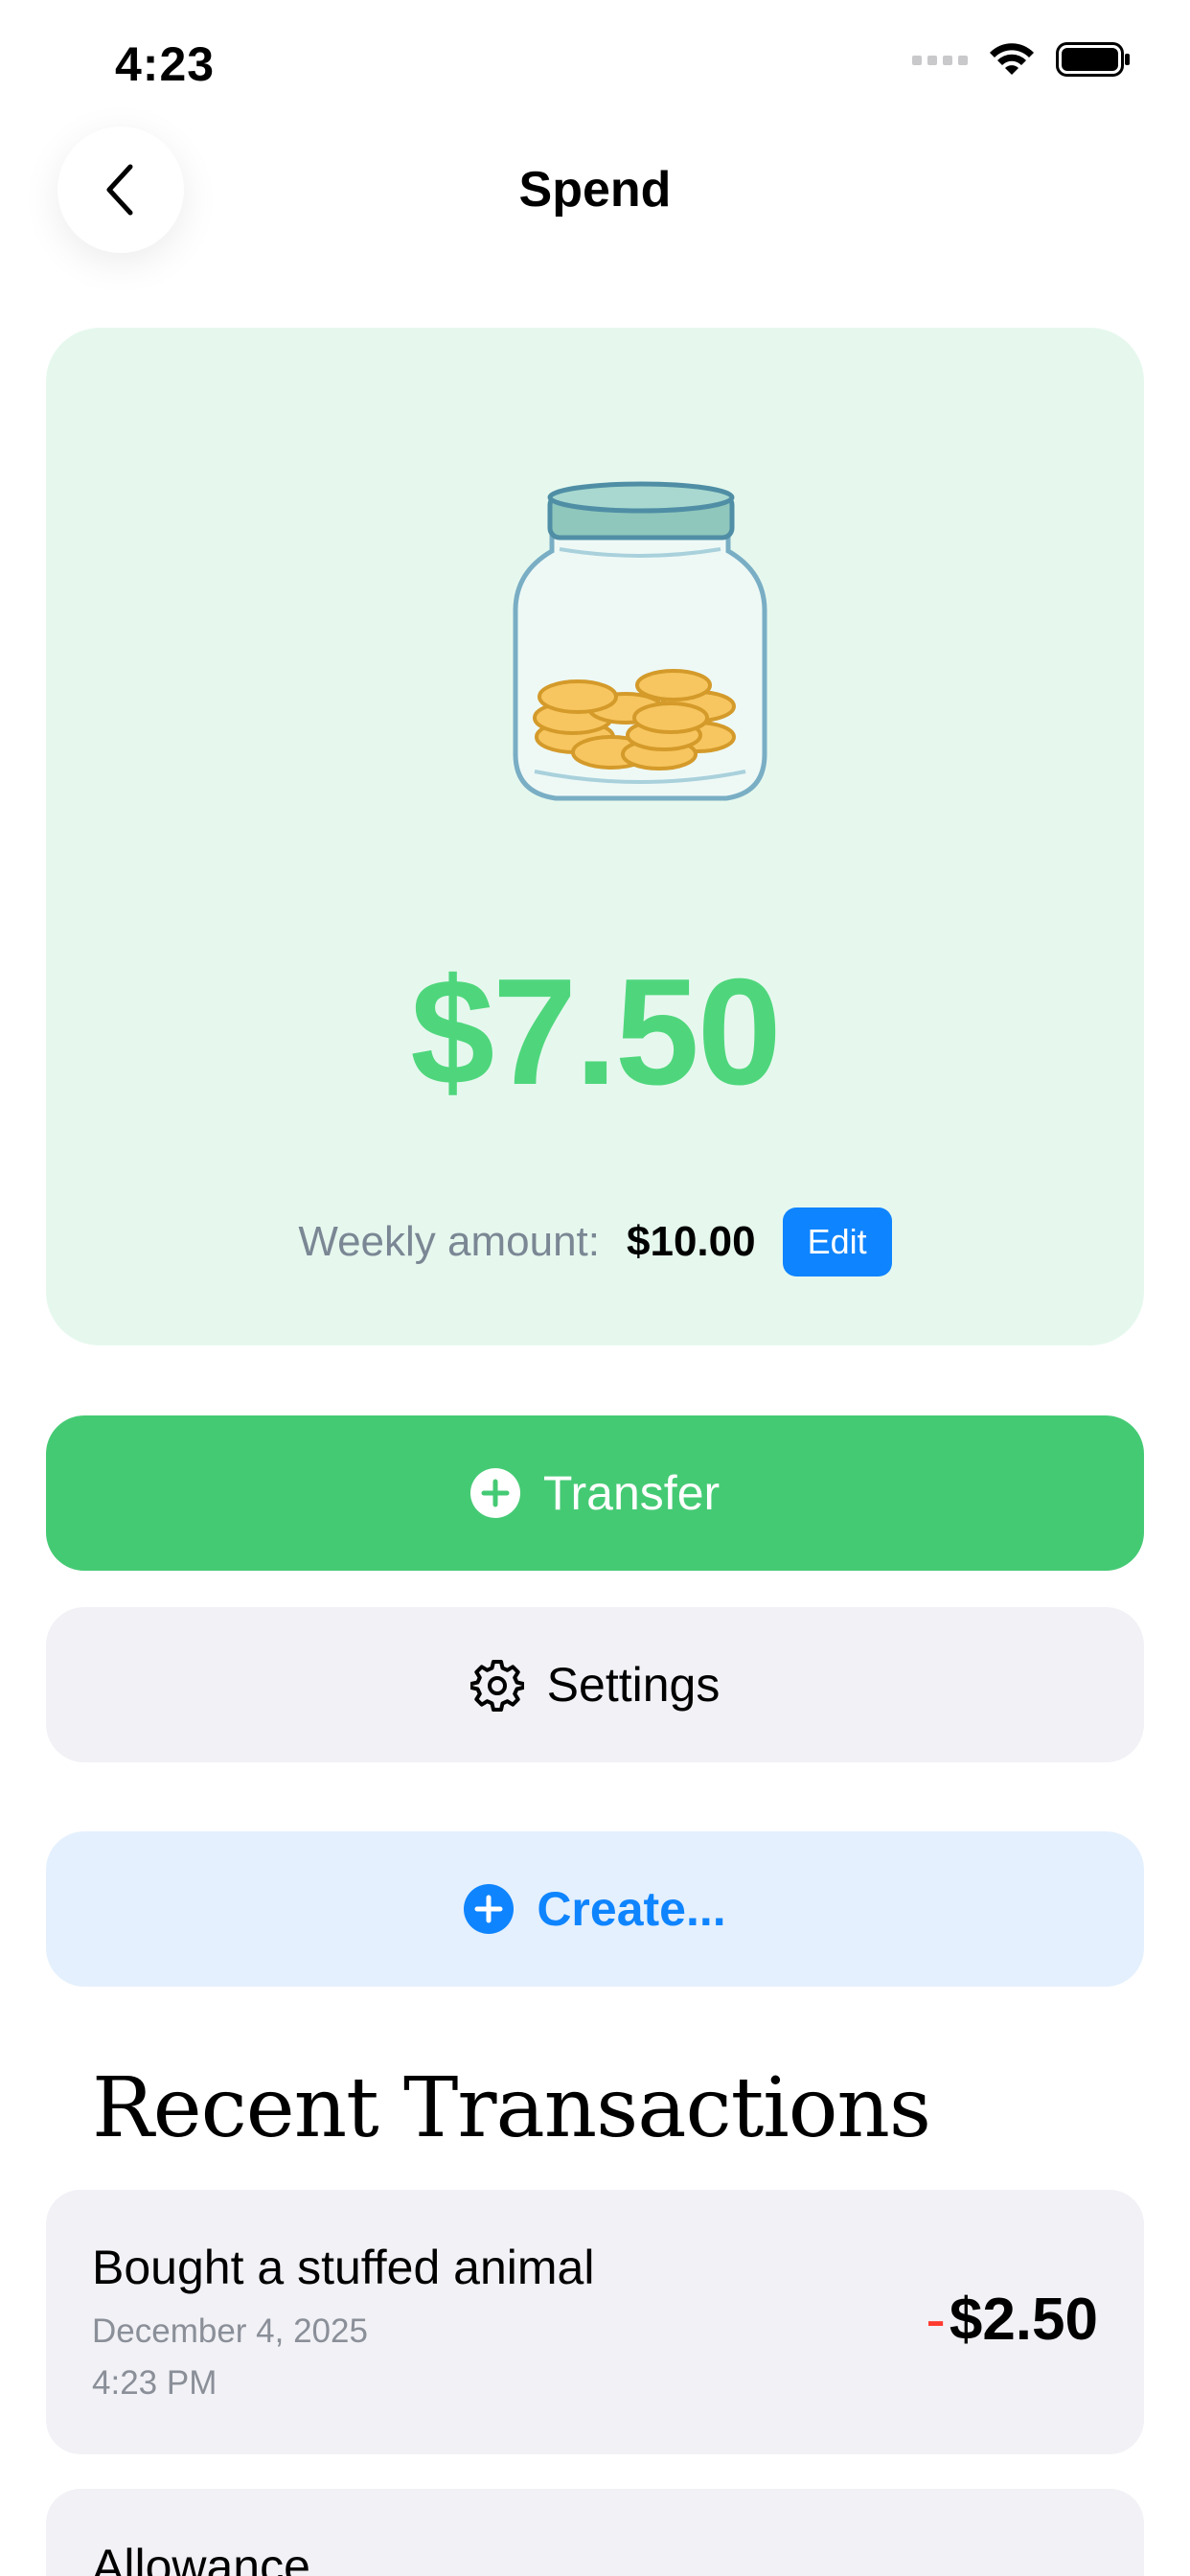  I want to click on page-title: Spend, so click(595, 190).